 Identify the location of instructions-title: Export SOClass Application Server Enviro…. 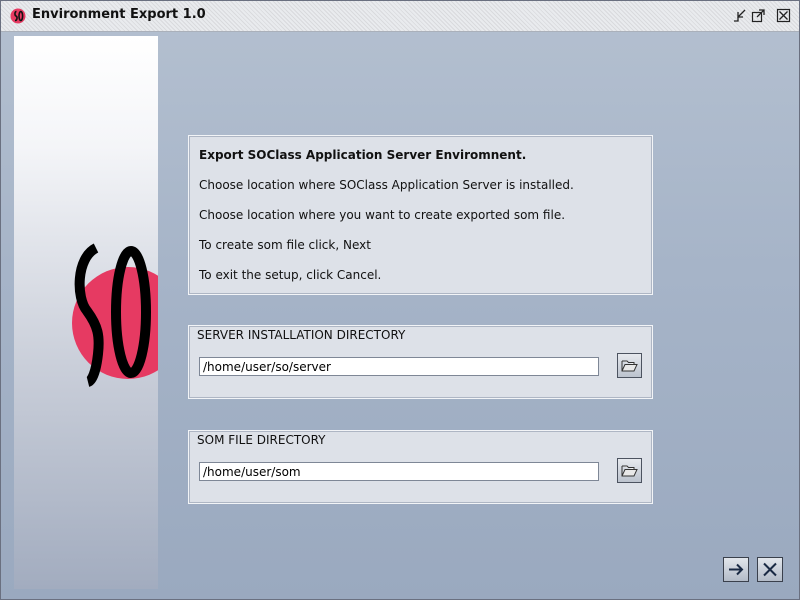
(363, 155).